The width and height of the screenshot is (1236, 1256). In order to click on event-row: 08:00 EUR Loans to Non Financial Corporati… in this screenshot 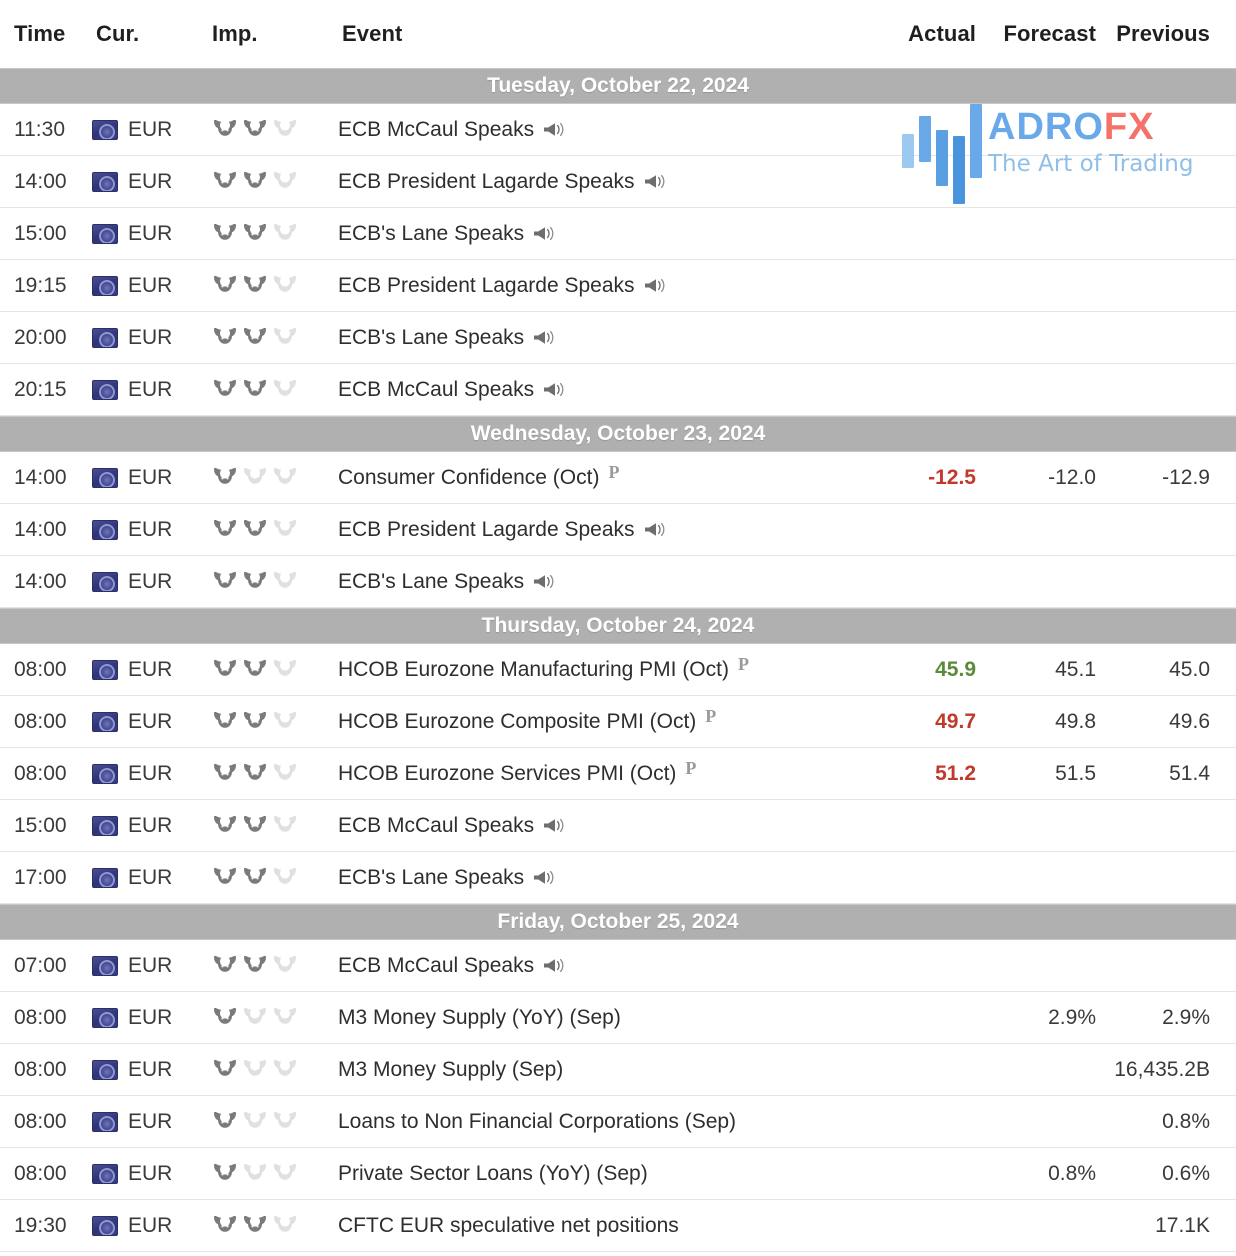, I will do `click(618, 1122)`.